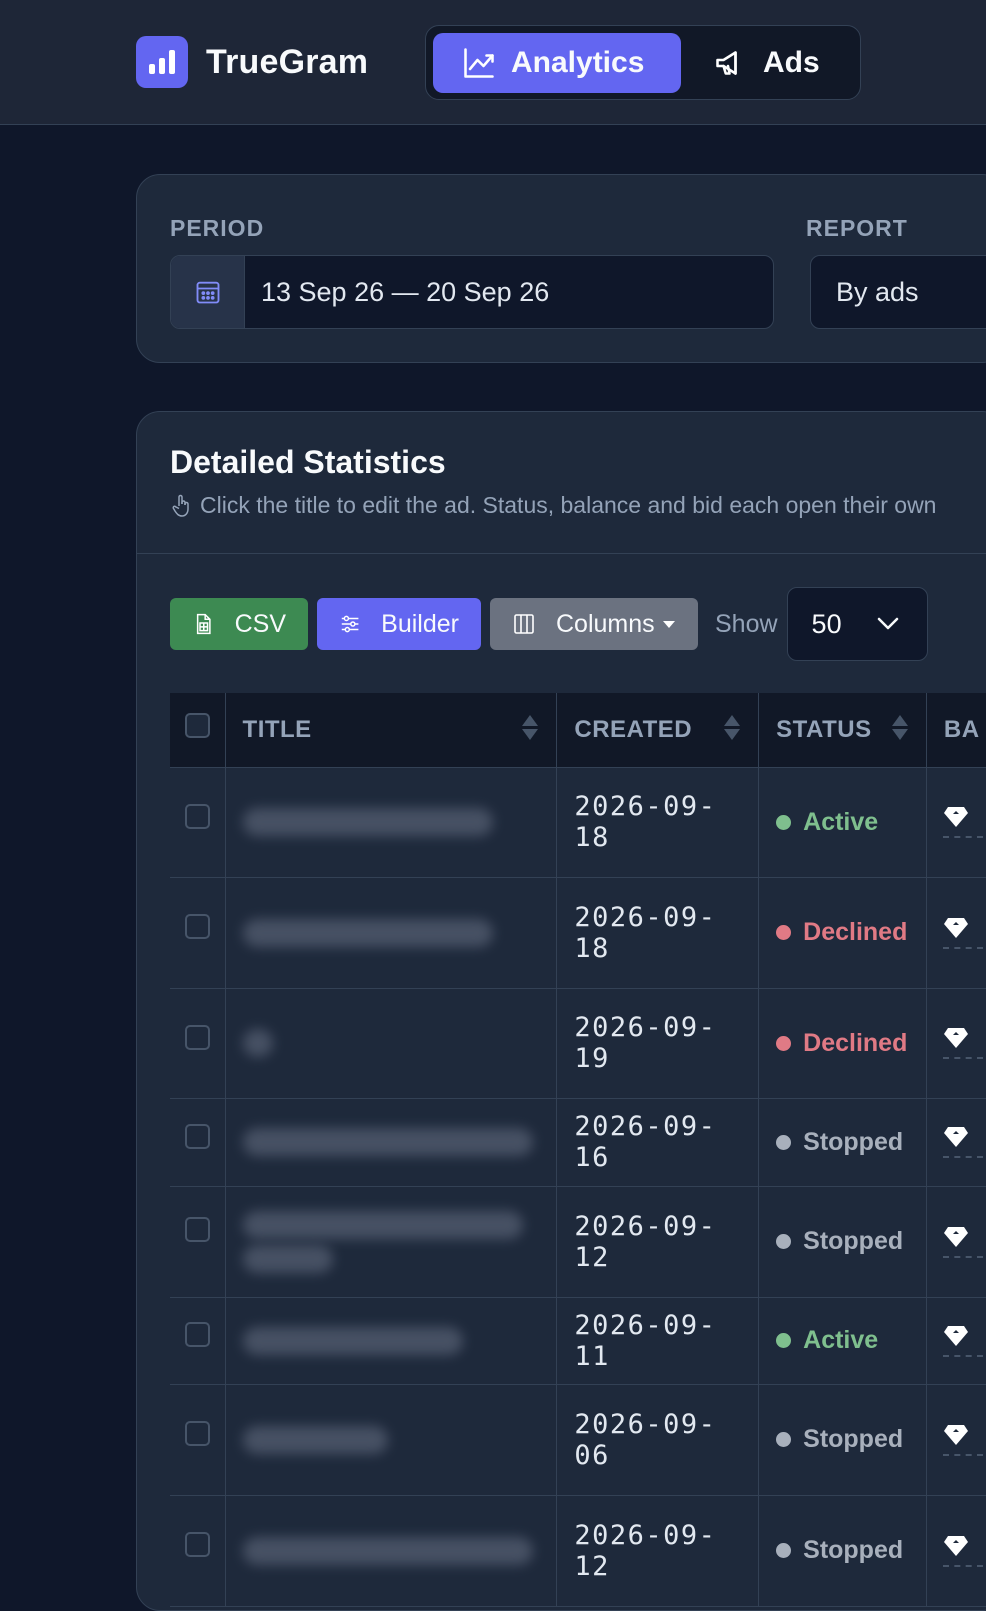  Describe the element at coordinates (578, 822) in the screenshot. I see `table-row: 2026-09-18 Active` at that location.